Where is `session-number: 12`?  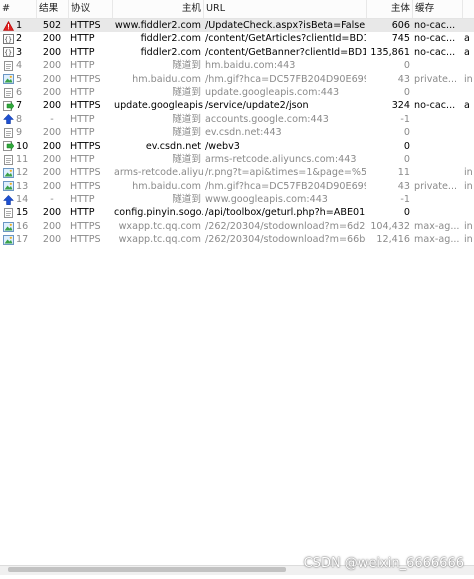
session-number: 12 is located at coordinates (18, 172).